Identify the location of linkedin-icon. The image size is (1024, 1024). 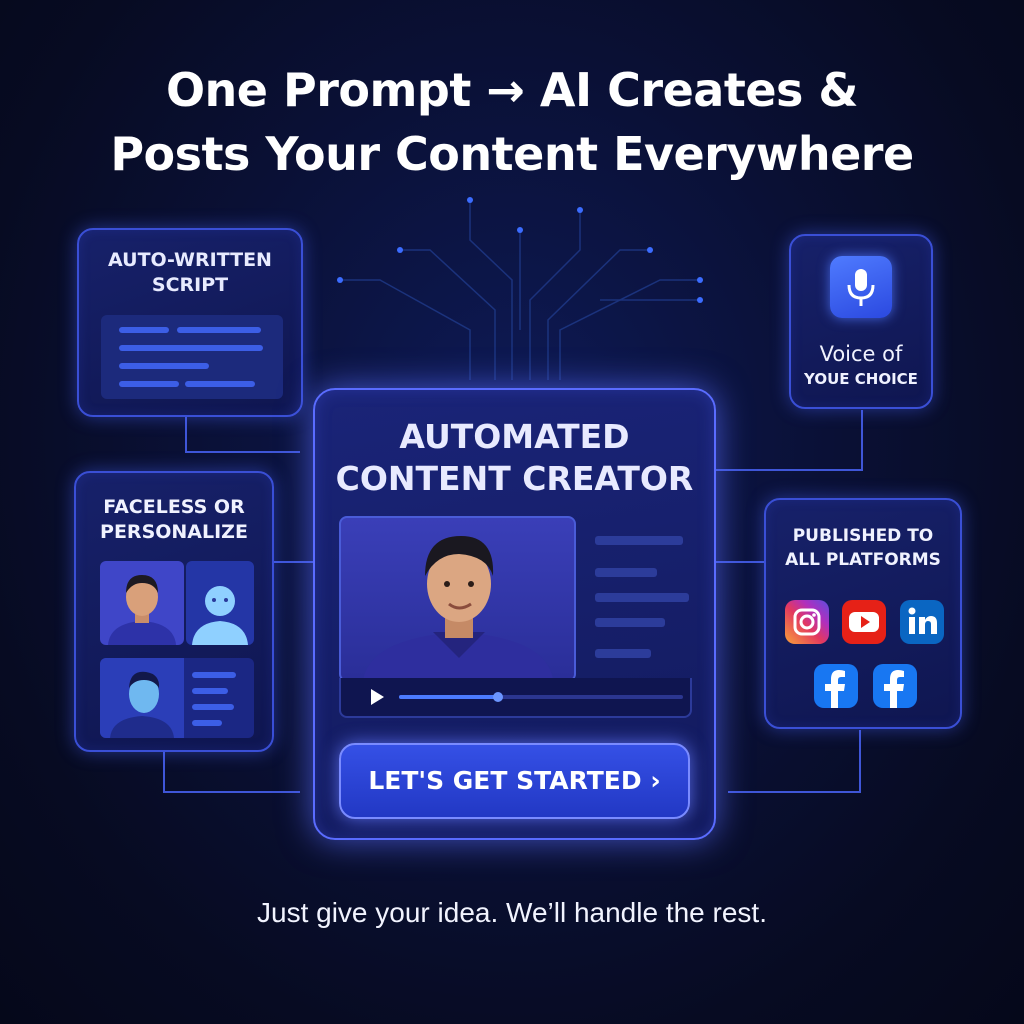
(922, 622).